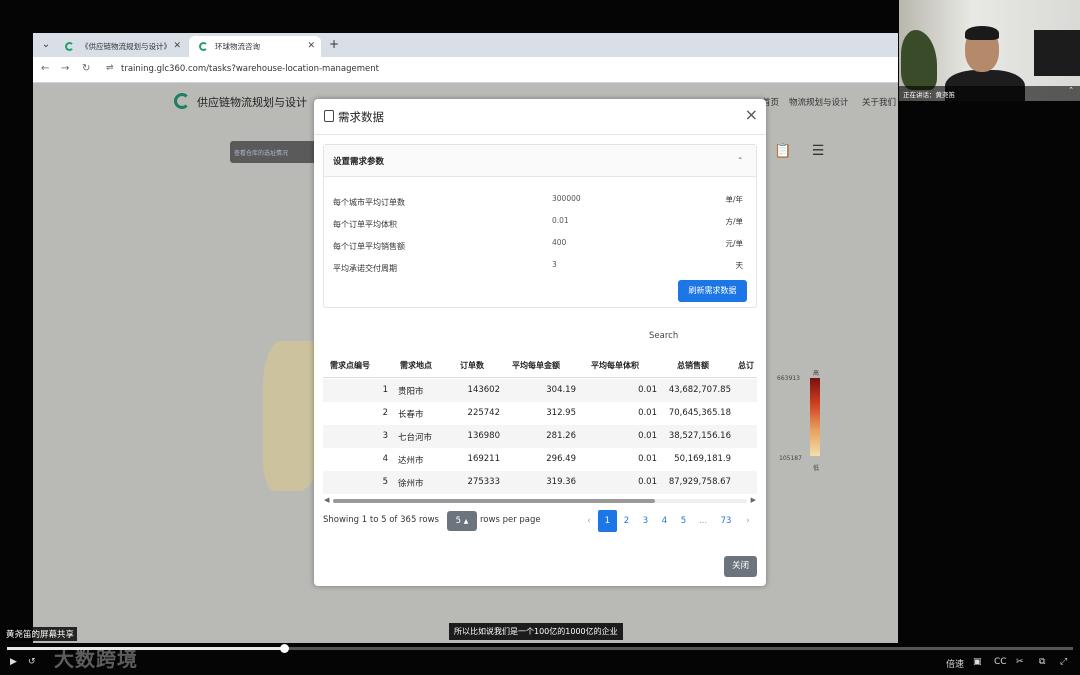  I want to click on tab-consulting: 环球物流咨询 ✕, so click(255, 46).